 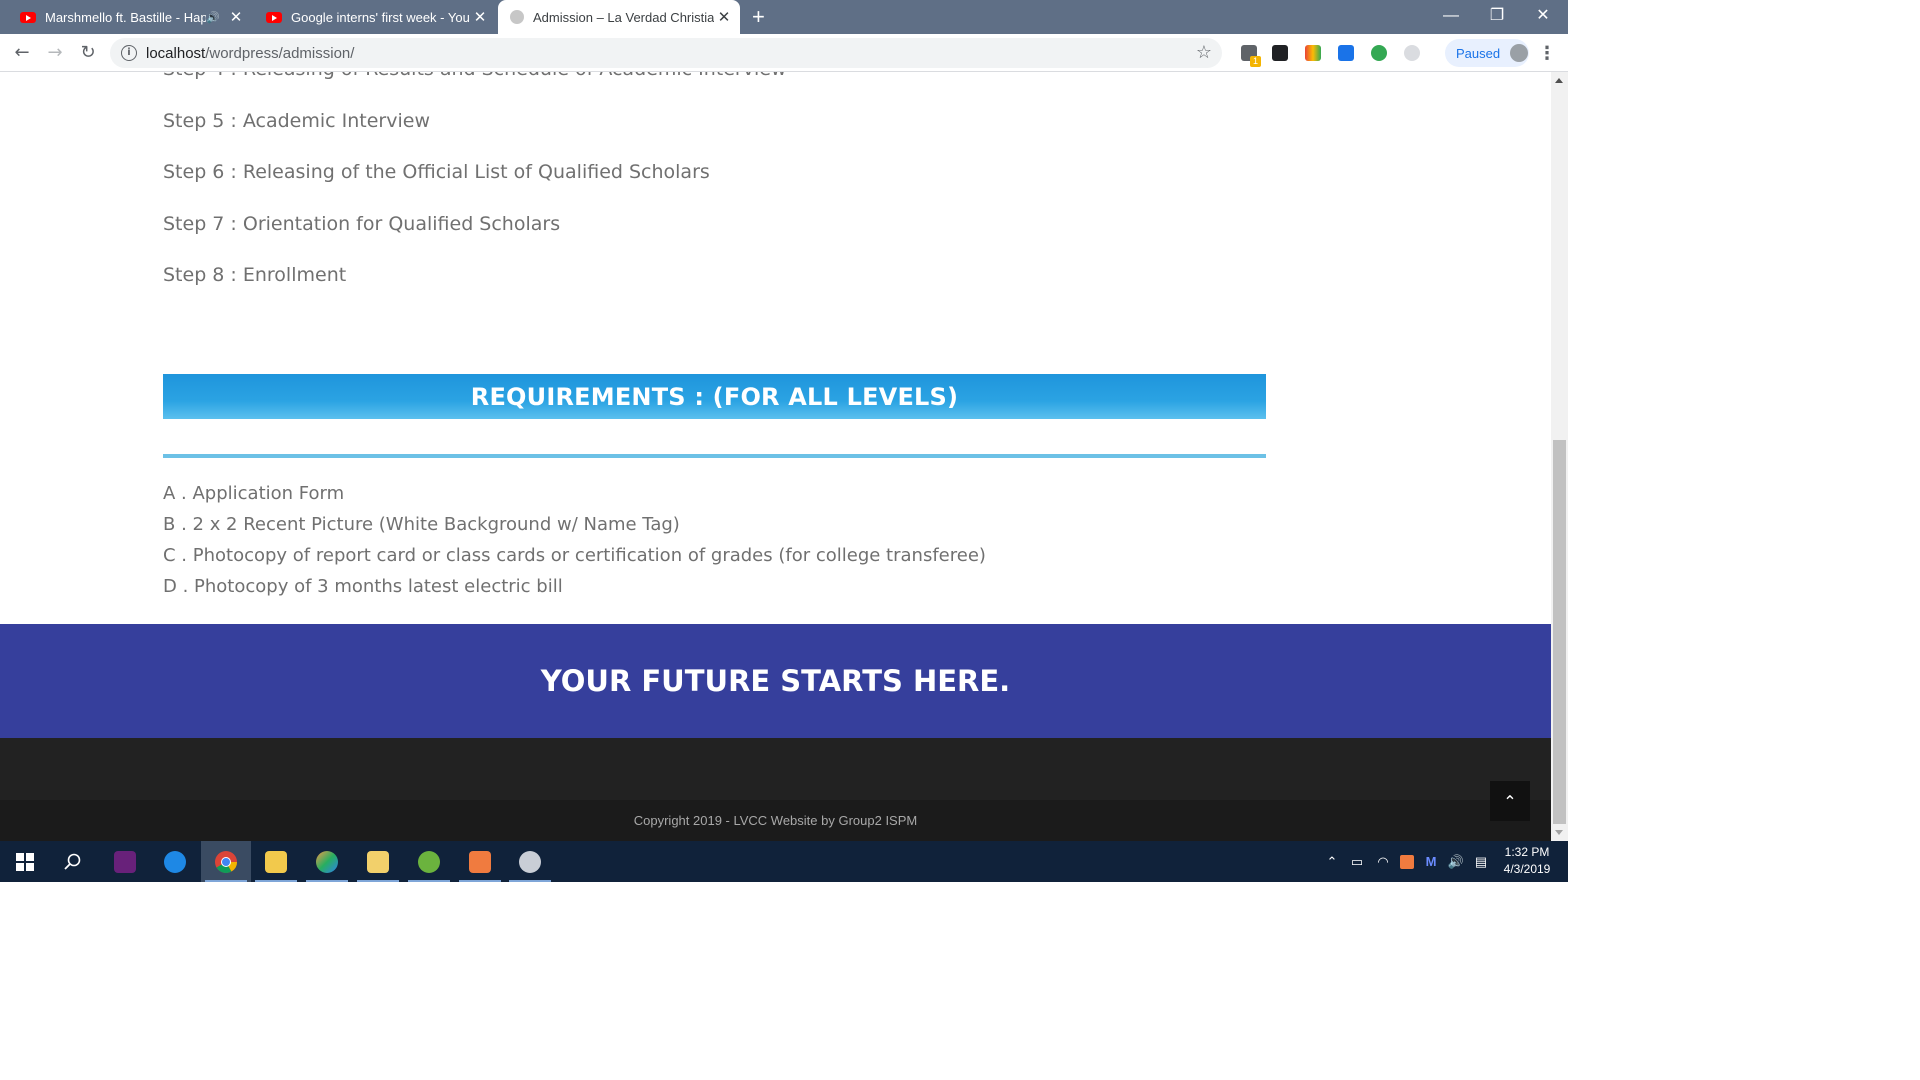 I want to click on clock-time: 1:32 PM, so click(x=1527, y=852).